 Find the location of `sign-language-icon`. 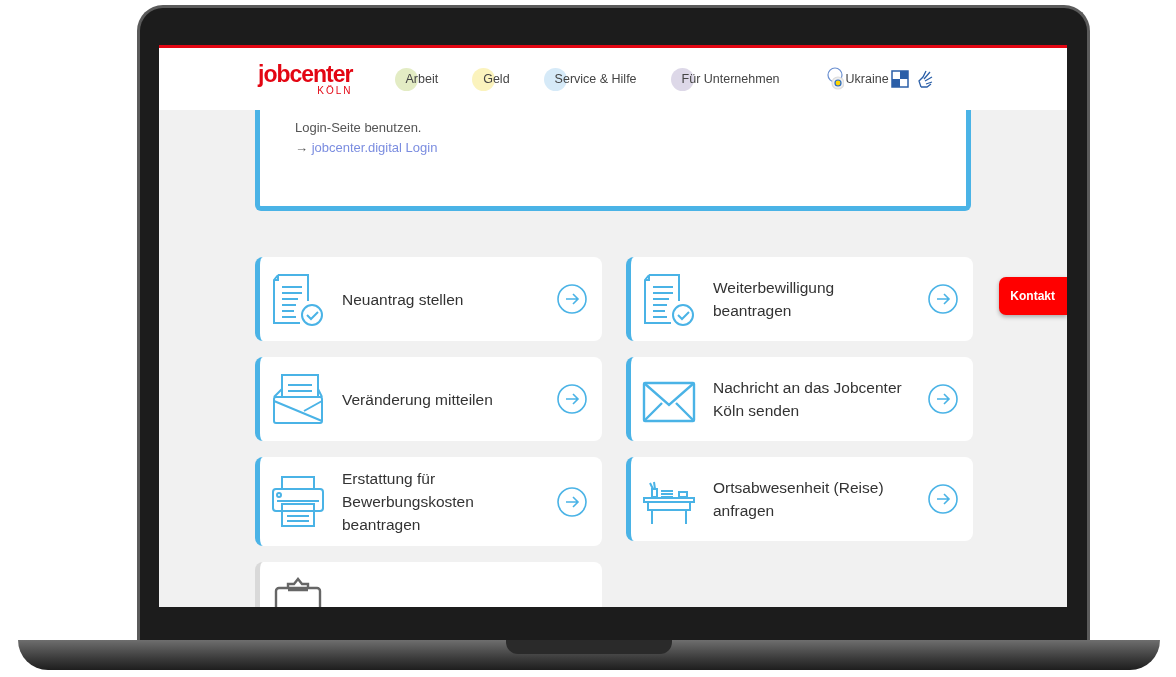

sign-language-icon is located at coordinates (925, 79).